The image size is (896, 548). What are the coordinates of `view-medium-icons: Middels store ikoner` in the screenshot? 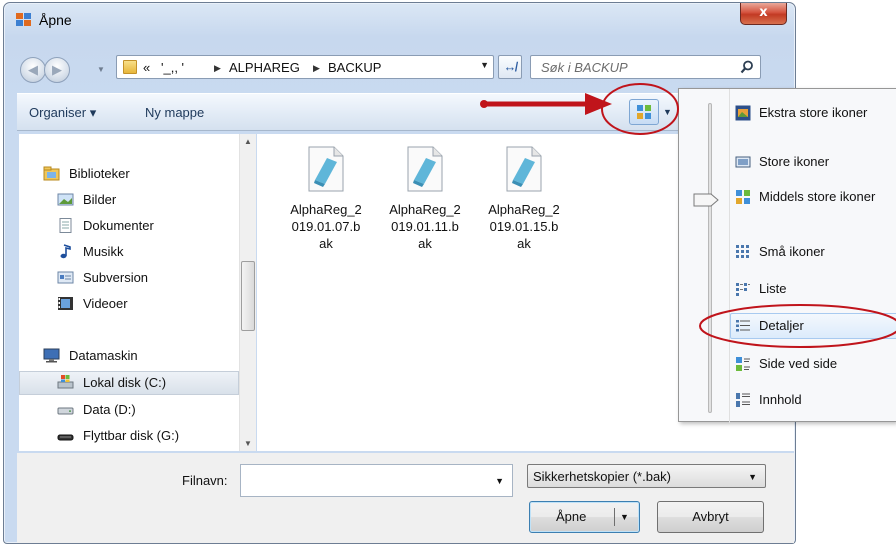 It's located at (815, 197).